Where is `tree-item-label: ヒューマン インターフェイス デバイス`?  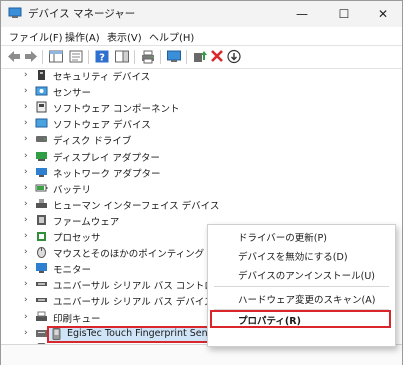 tree-item-label: ヒューマン インターフェイス デバイス is located at coordinates (136, 206).